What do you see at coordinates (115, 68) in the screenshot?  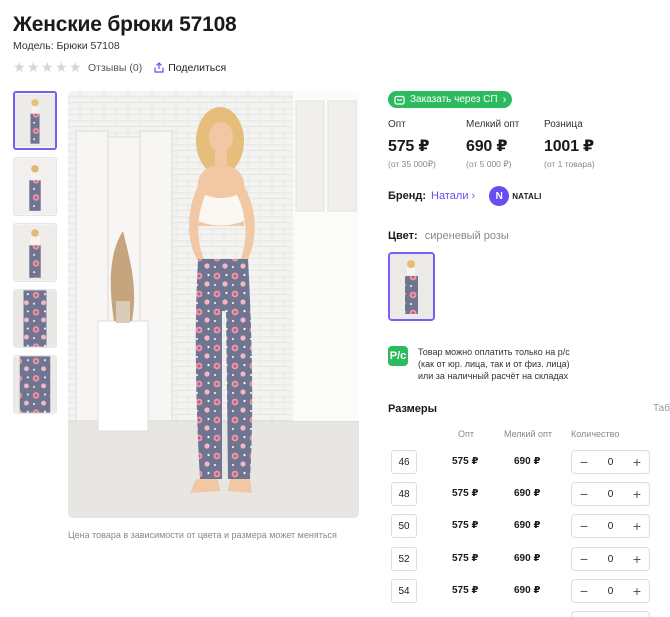 I see `reviews-link: Отзывы (0)` at bounding box center [115, 68].